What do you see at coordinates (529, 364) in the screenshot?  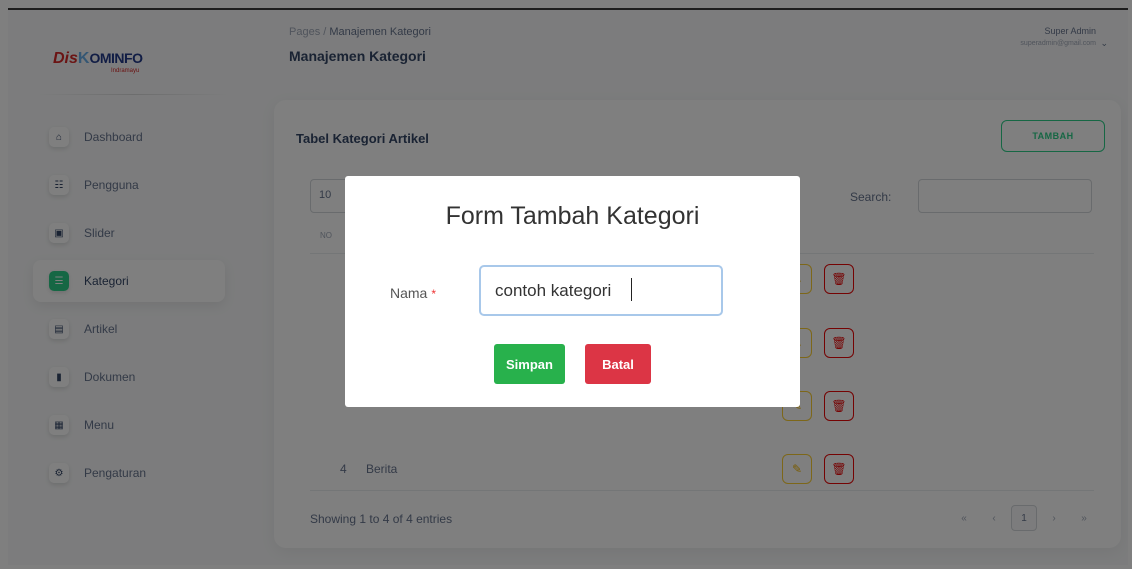 I see `save-button: Simpan` at bounding box center [529, 364].